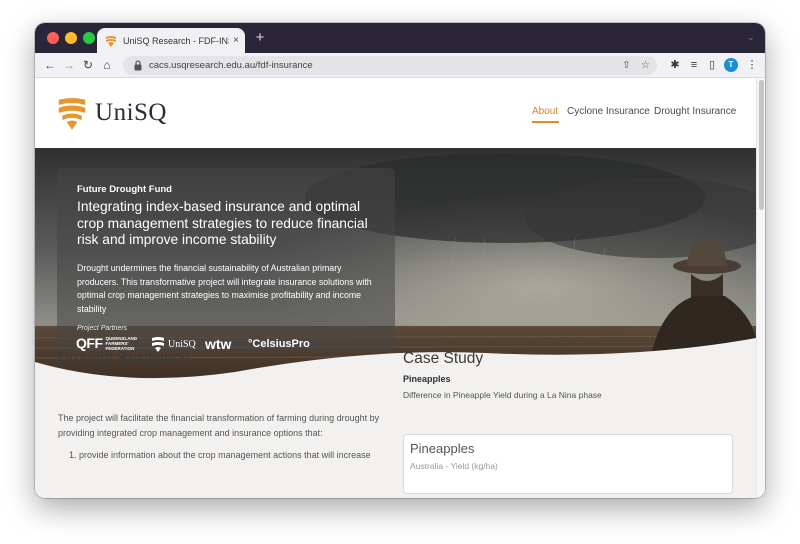  I want to click on maximize-window-button, so click(89, 38).